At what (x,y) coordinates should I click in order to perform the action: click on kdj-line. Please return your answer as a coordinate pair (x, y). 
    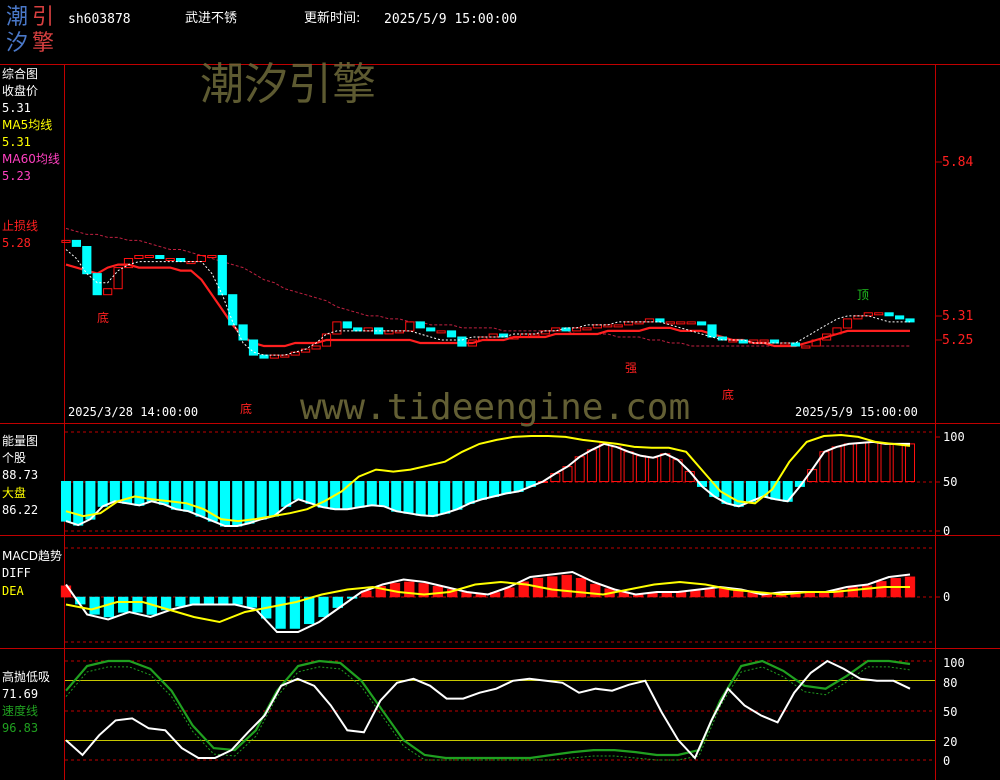
    Looking at the image, I should click on (488, 709).